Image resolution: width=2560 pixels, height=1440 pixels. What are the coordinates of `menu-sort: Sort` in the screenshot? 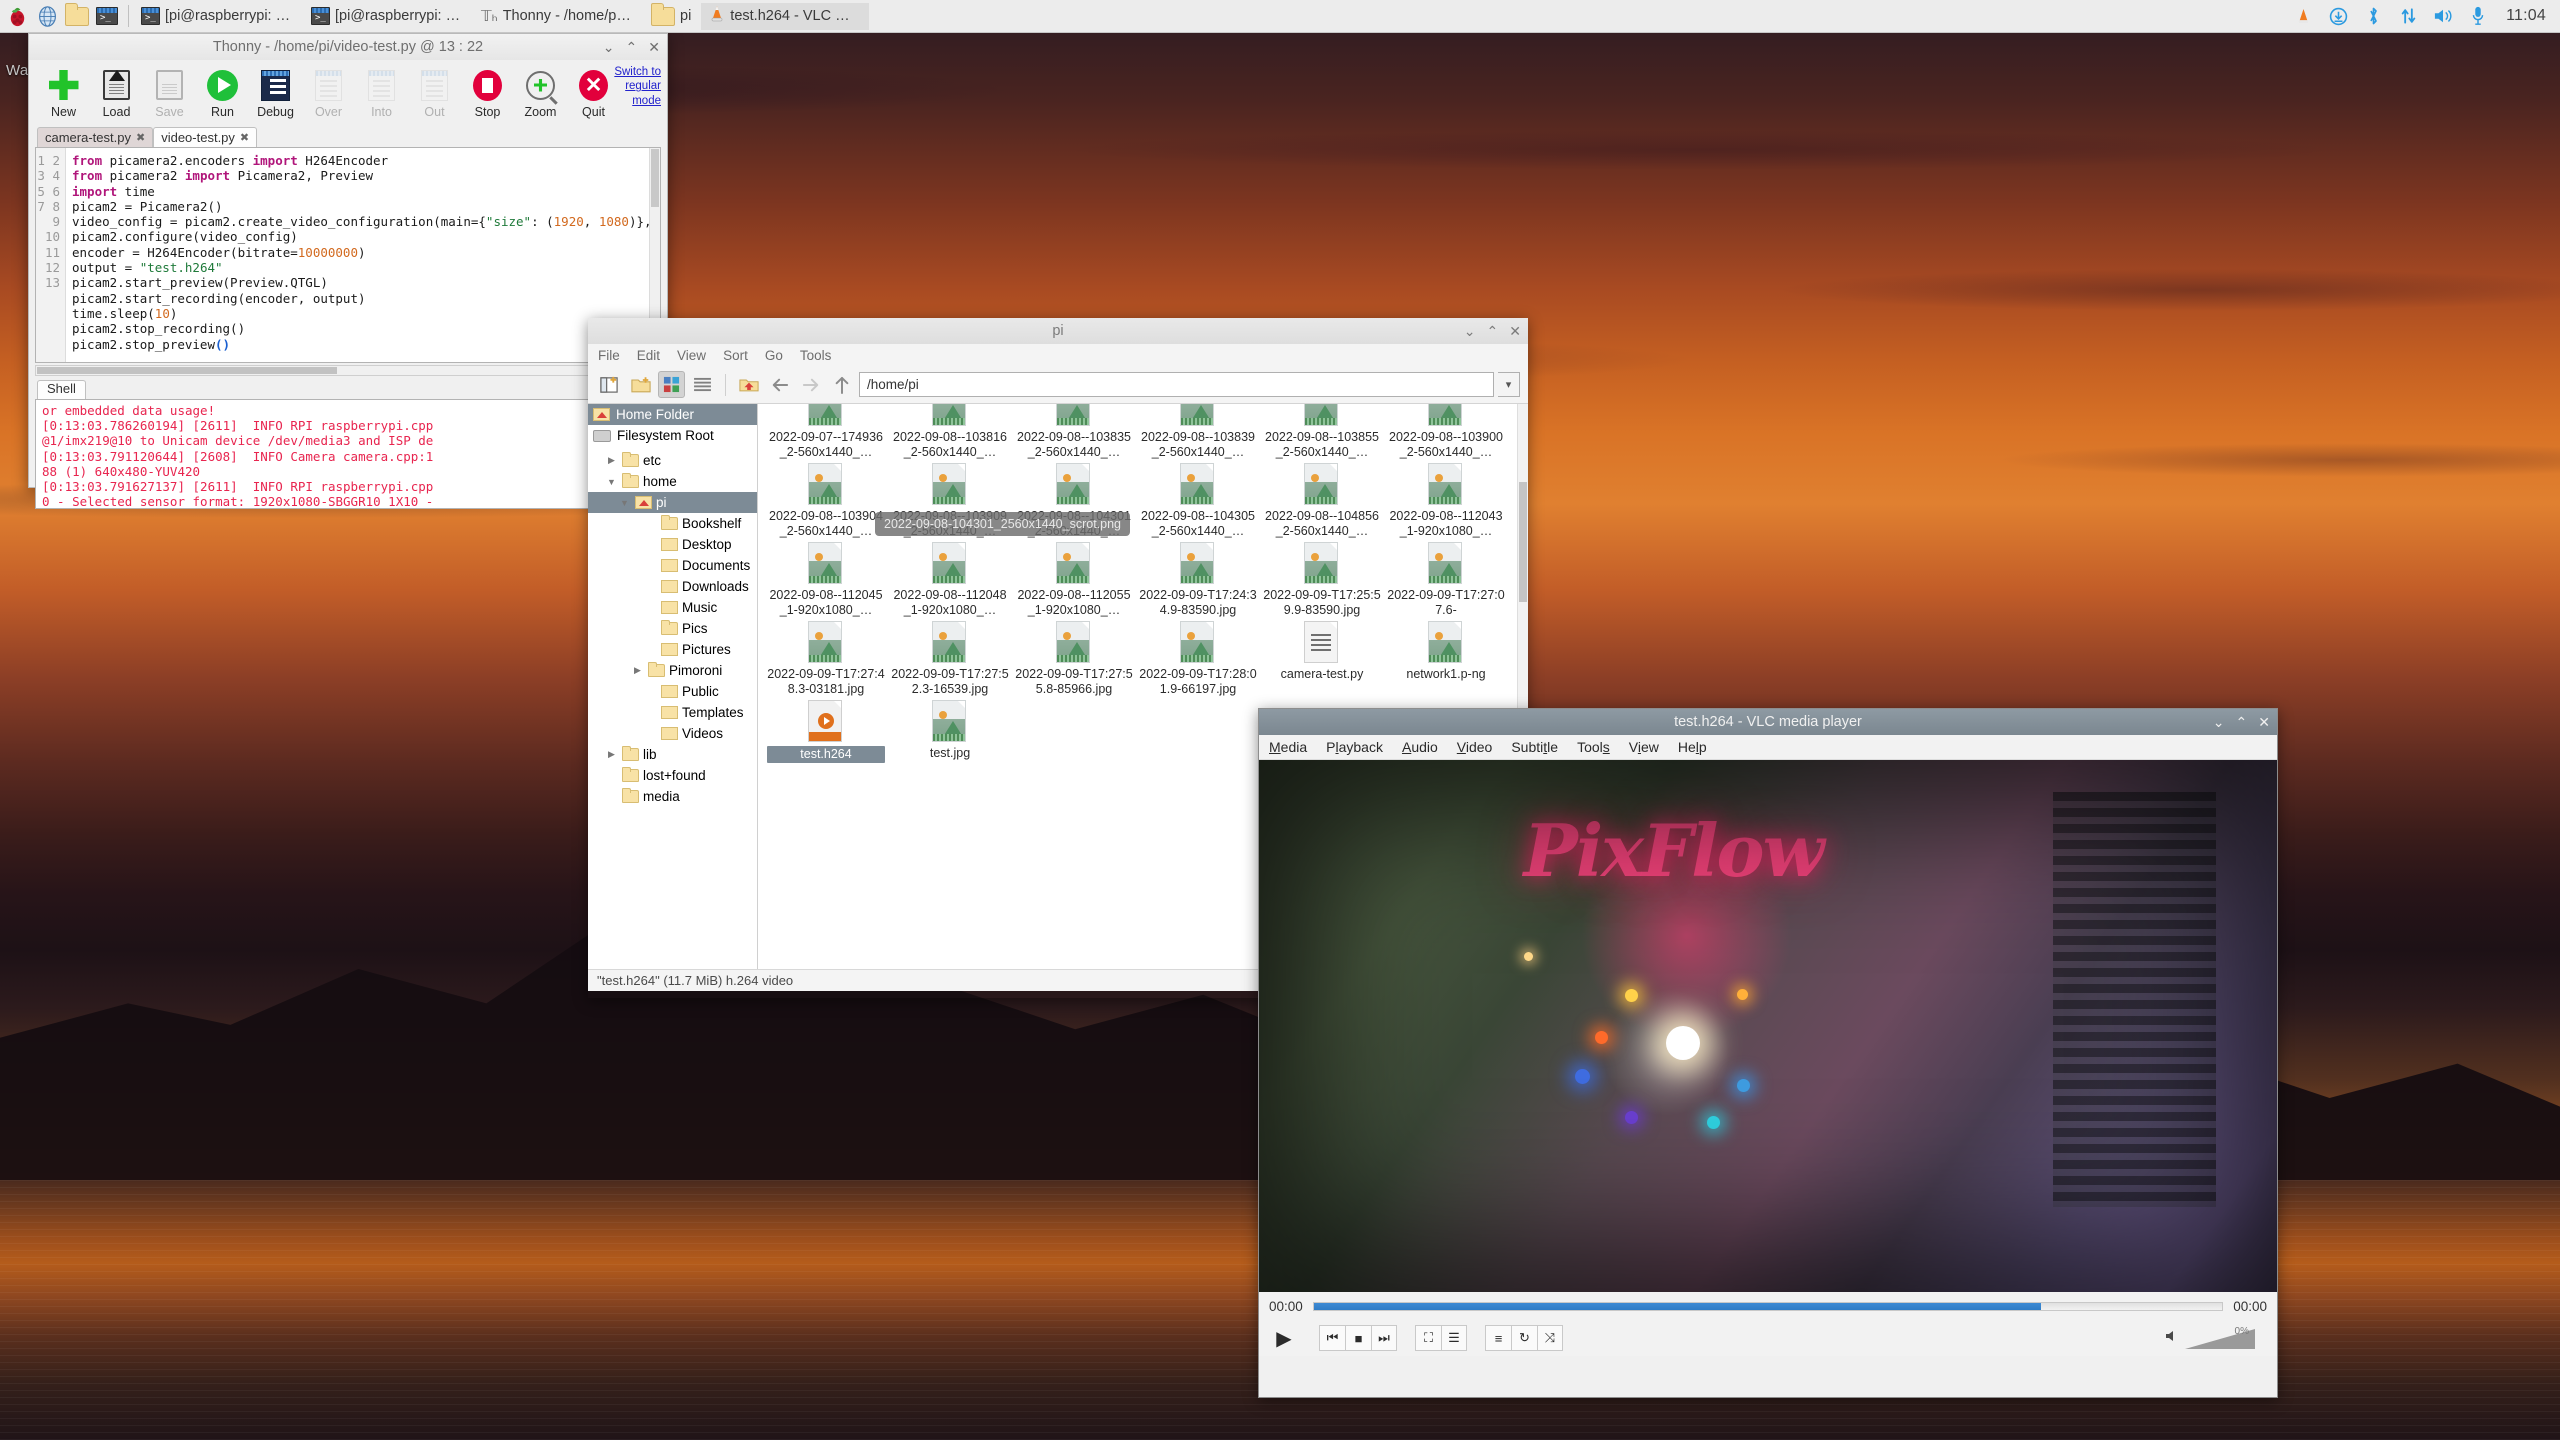 It's located at (735, 355).